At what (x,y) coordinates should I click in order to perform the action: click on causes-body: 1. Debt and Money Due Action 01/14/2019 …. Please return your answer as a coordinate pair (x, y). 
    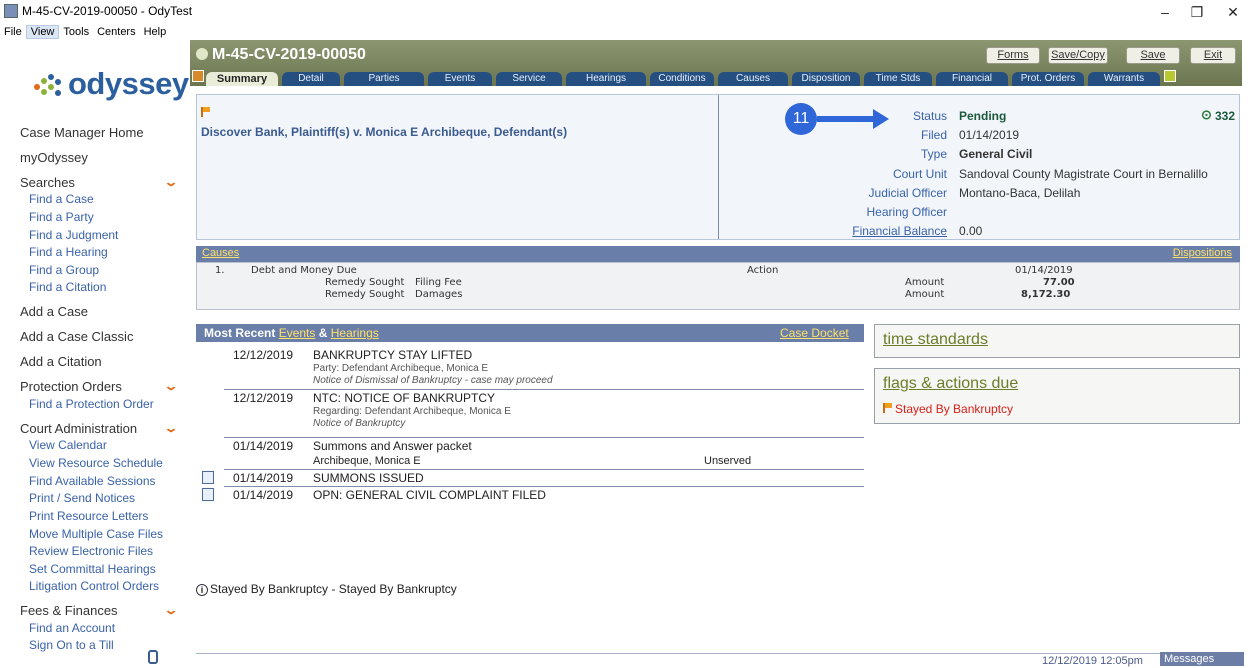
    Looking at the image, I should click on (718, 286).